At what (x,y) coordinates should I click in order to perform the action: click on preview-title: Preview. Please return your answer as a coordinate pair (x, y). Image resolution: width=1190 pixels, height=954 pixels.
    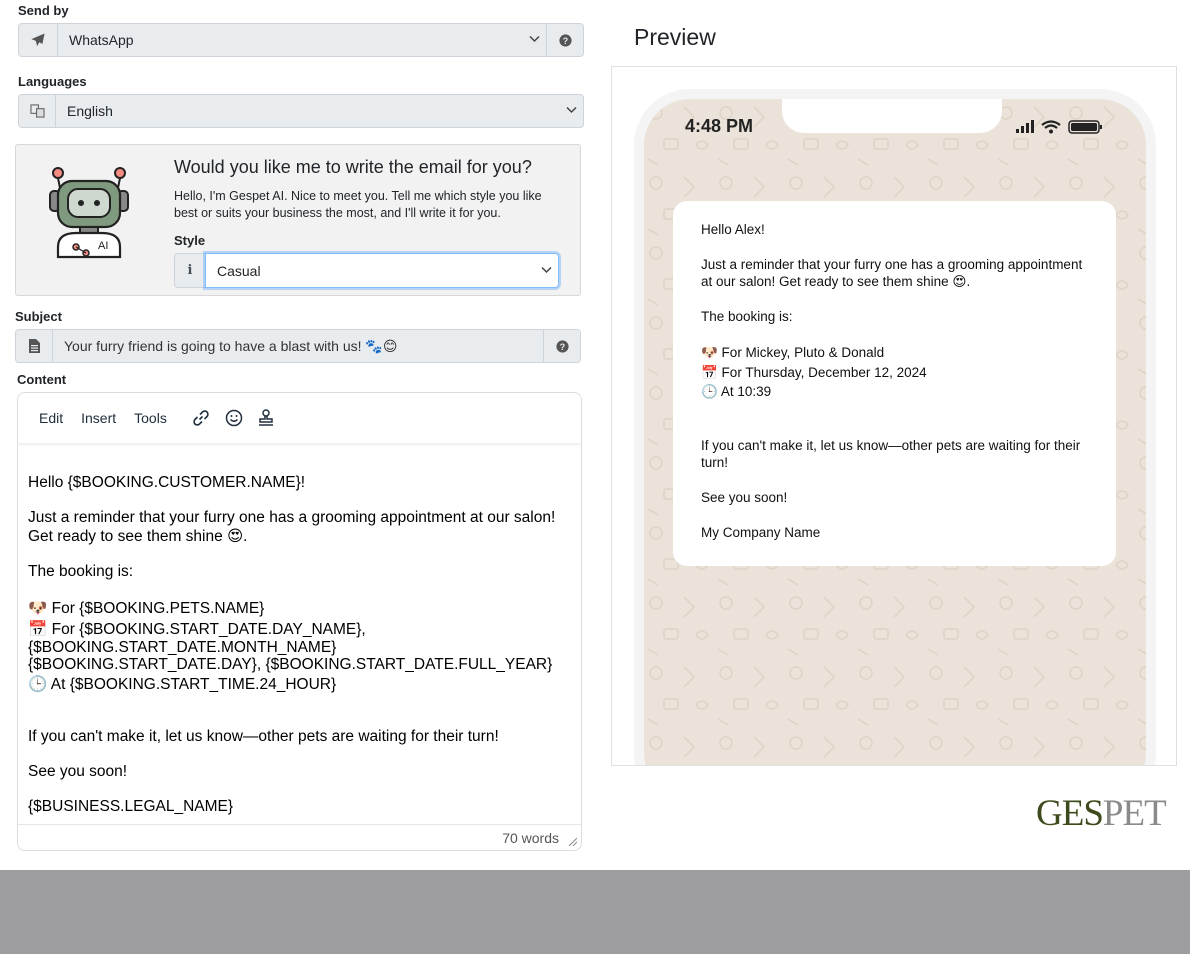
    Looking at the image, I should click on (675, 37).